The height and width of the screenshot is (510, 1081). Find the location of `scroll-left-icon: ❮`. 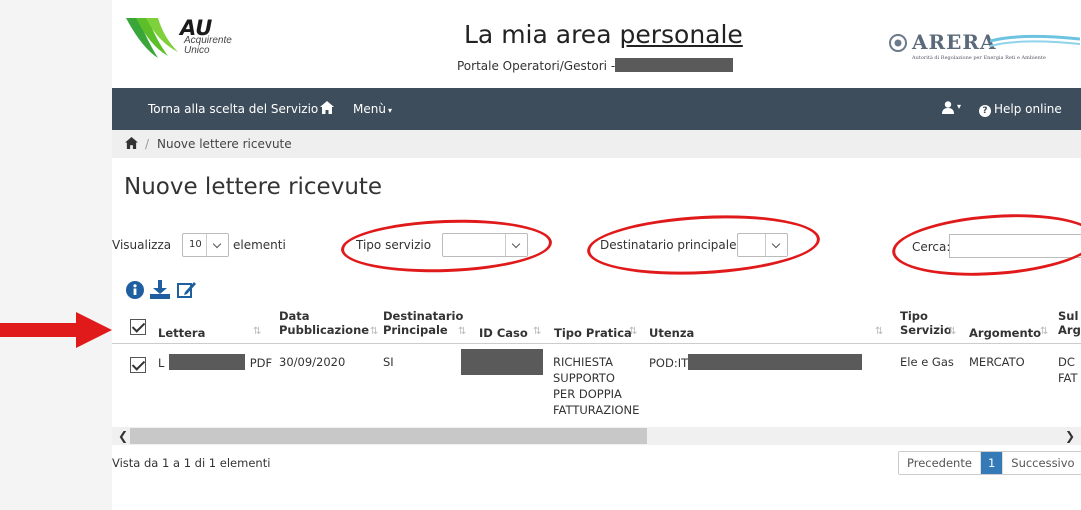

scroll-left-icon: ❮ is located at coordinates (123, 436).